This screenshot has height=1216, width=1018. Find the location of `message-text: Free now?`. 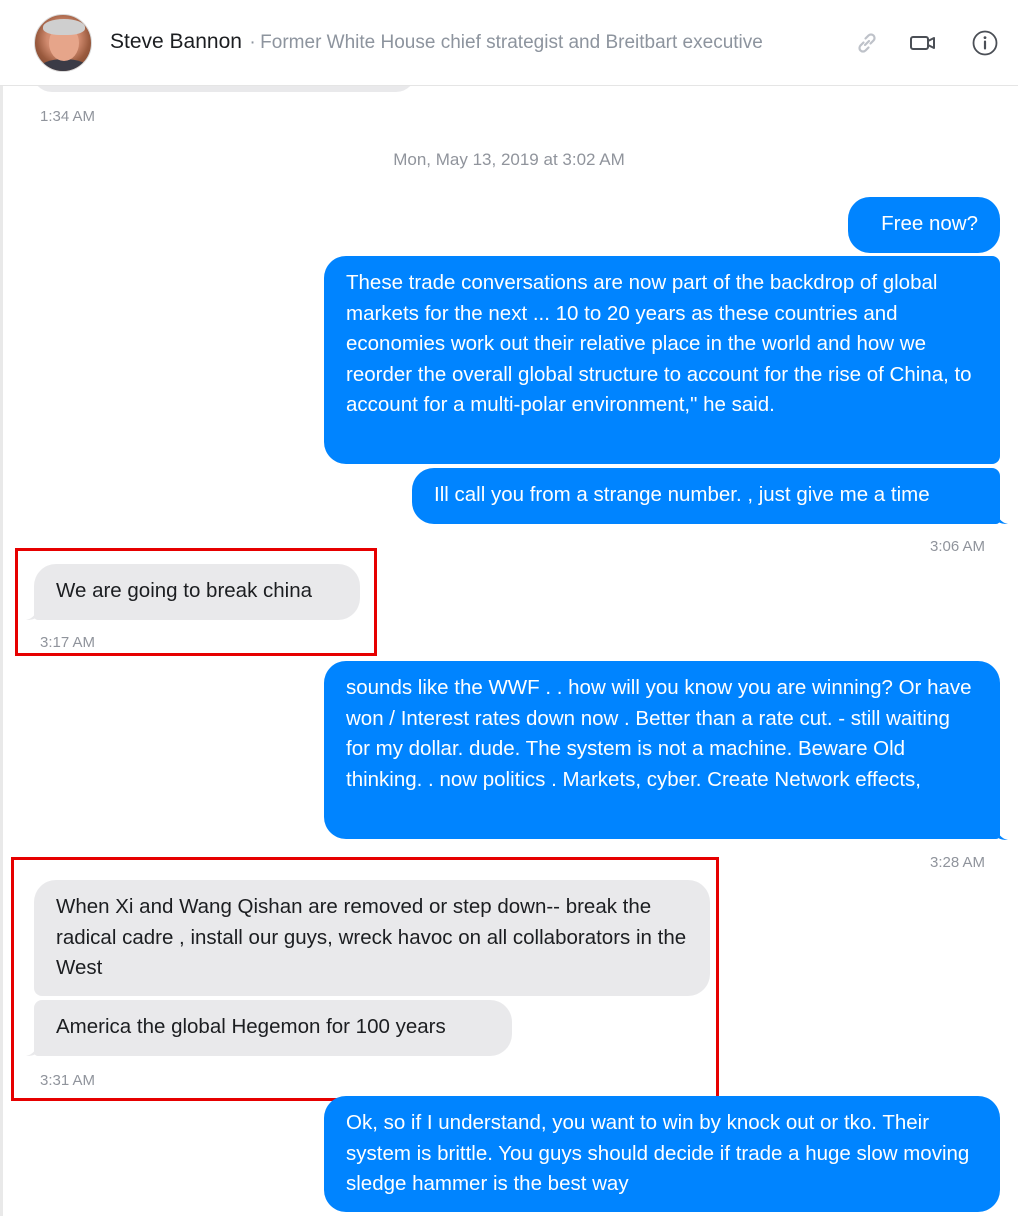

message-text: Free now? is located at coordinates (929, 223).